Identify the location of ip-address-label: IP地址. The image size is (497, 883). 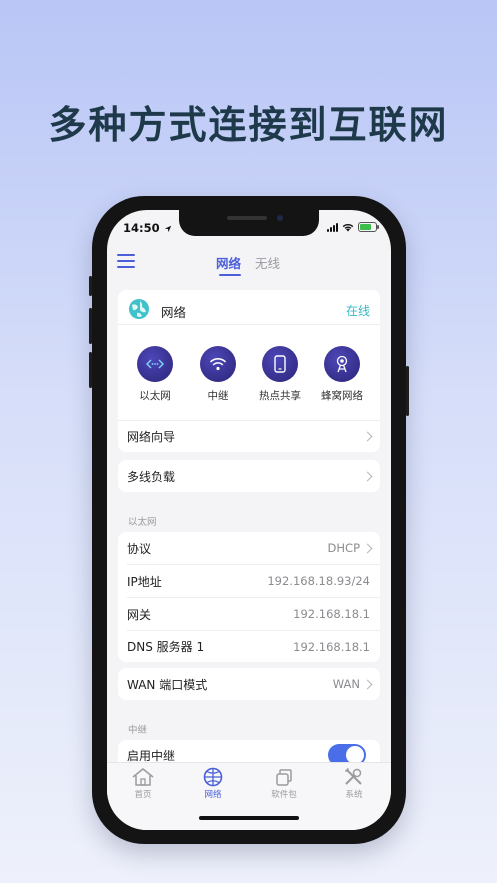
(144, 581).